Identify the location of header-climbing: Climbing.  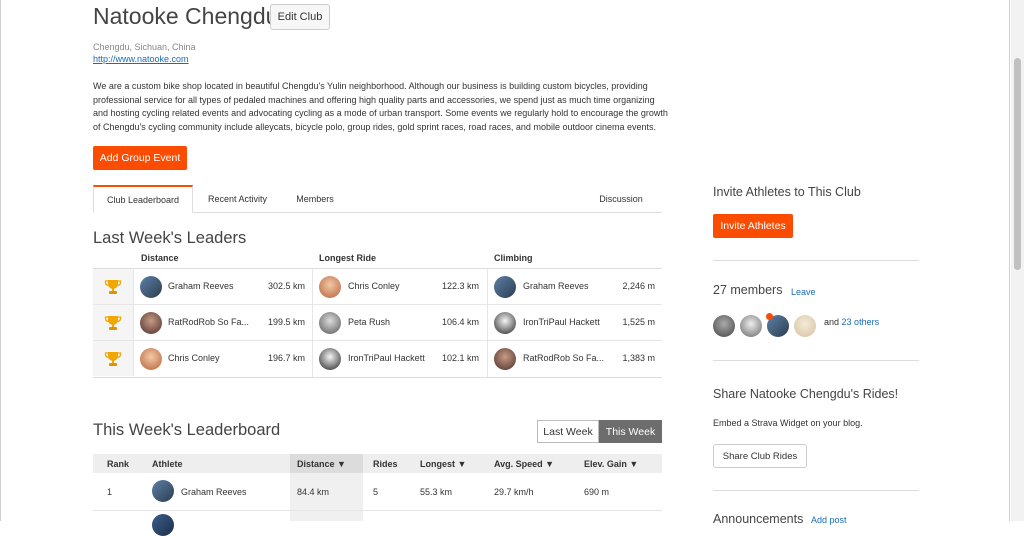
(513, 258).